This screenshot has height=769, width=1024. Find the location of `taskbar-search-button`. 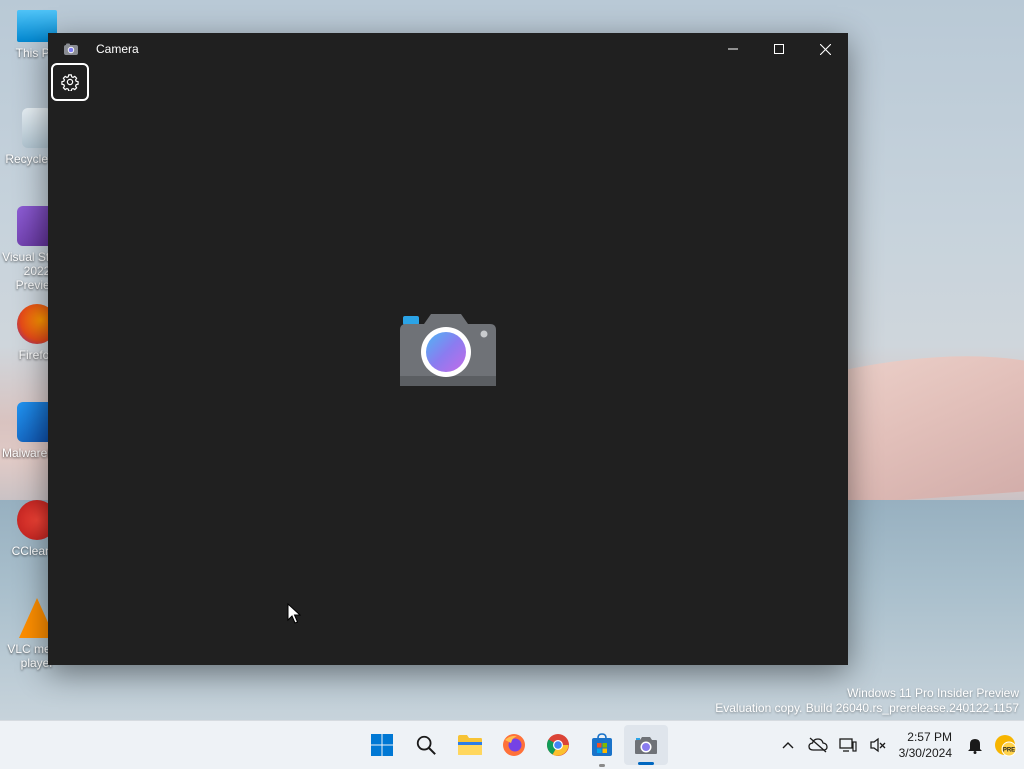

taskbar-search-button is located at coordinates (426, 745).